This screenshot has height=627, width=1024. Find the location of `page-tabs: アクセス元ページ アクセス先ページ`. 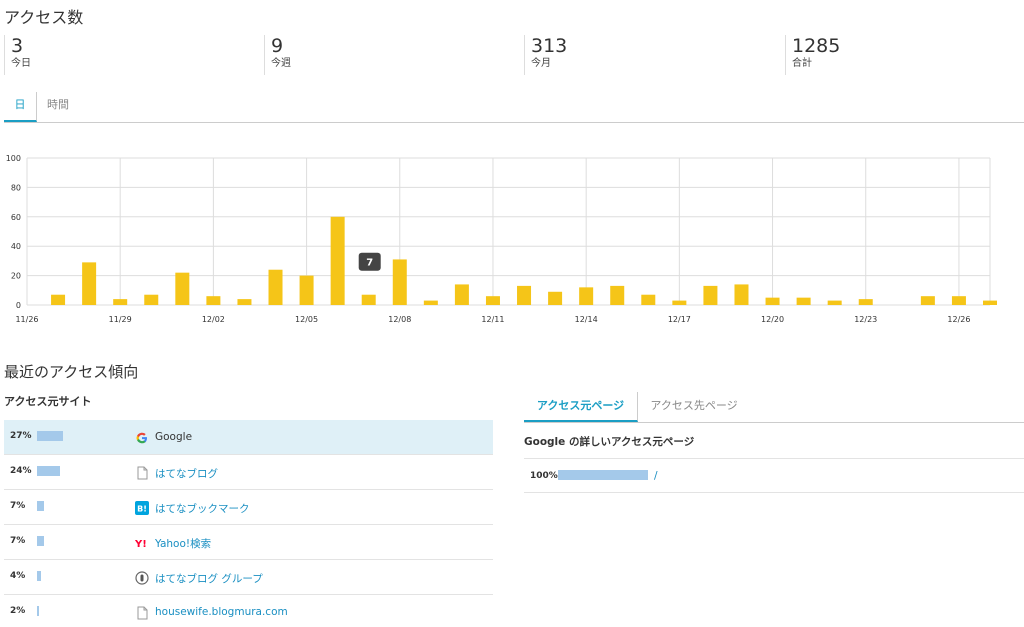

page-tabs: アクセス元ページ アクセス先ページ is located at coordinates (774, 407).